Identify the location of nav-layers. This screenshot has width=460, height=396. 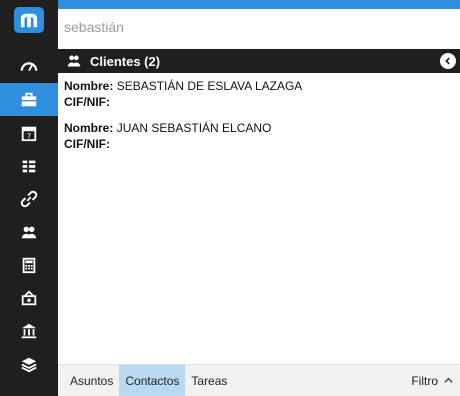
(29, 363).